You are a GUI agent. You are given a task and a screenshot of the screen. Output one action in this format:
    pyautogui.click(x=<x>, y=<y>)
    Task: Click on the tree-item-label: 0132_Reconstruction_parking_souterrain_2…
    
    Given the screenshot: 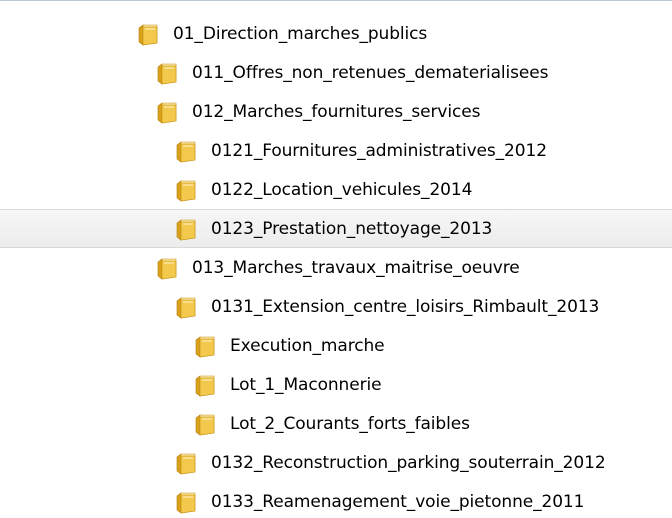 What is the action you would take?
    pyautogui.click(x=408, y=462)
    